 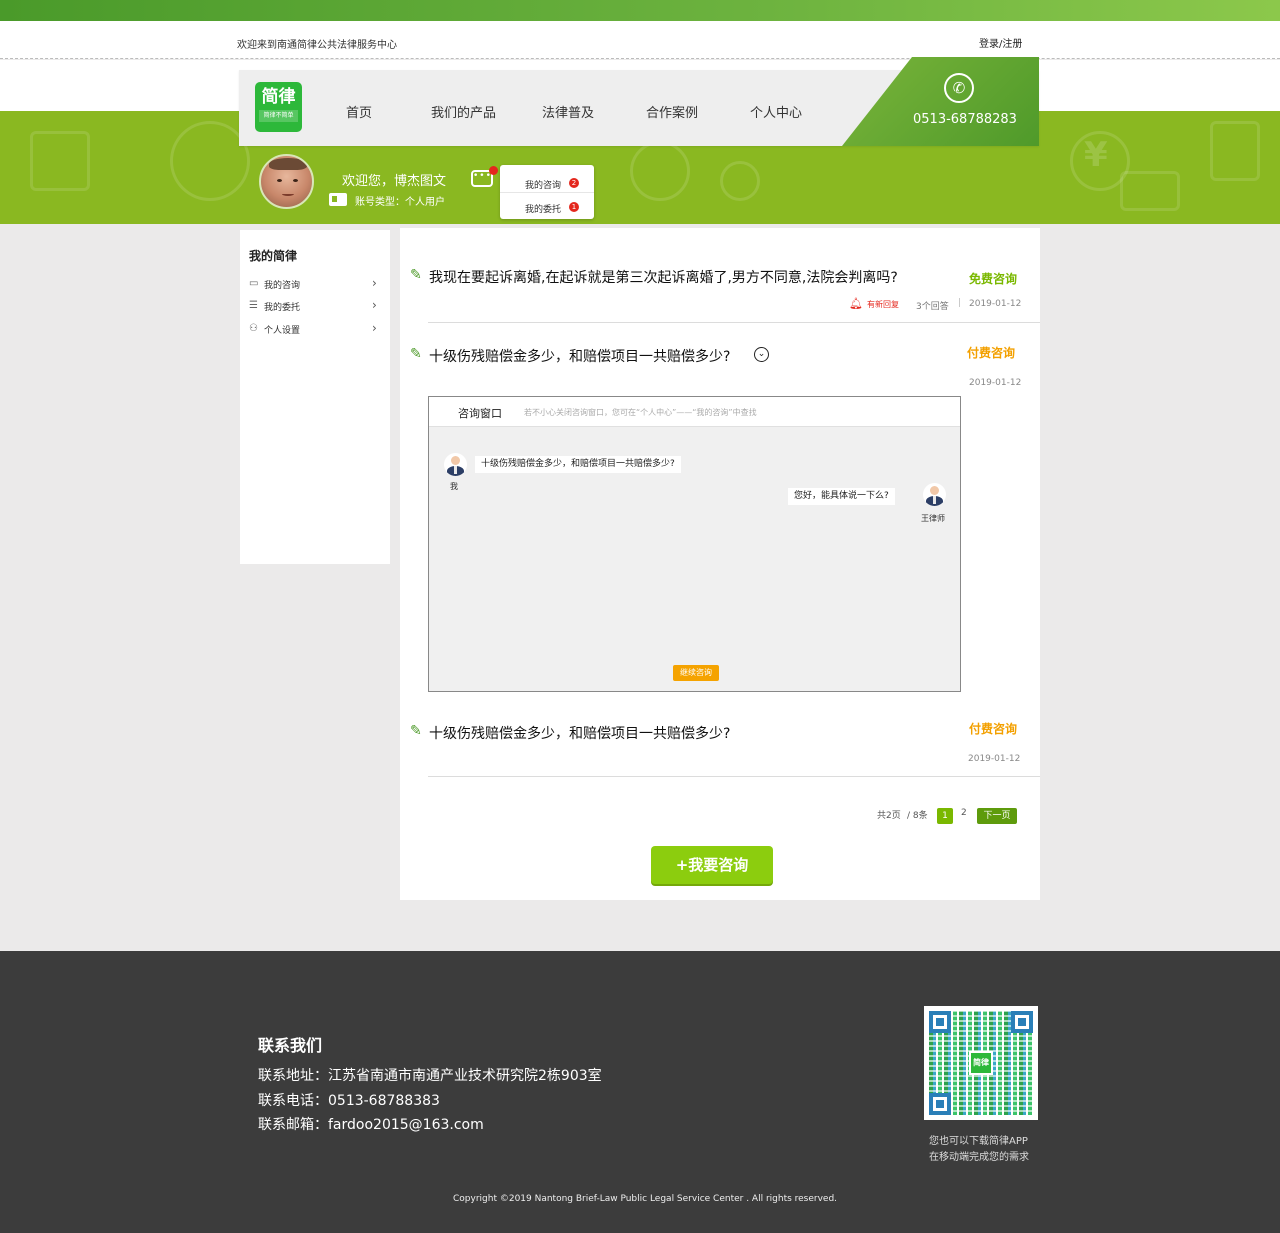 I want to click on sender-name: 王律师, so click(x=933, y=518).